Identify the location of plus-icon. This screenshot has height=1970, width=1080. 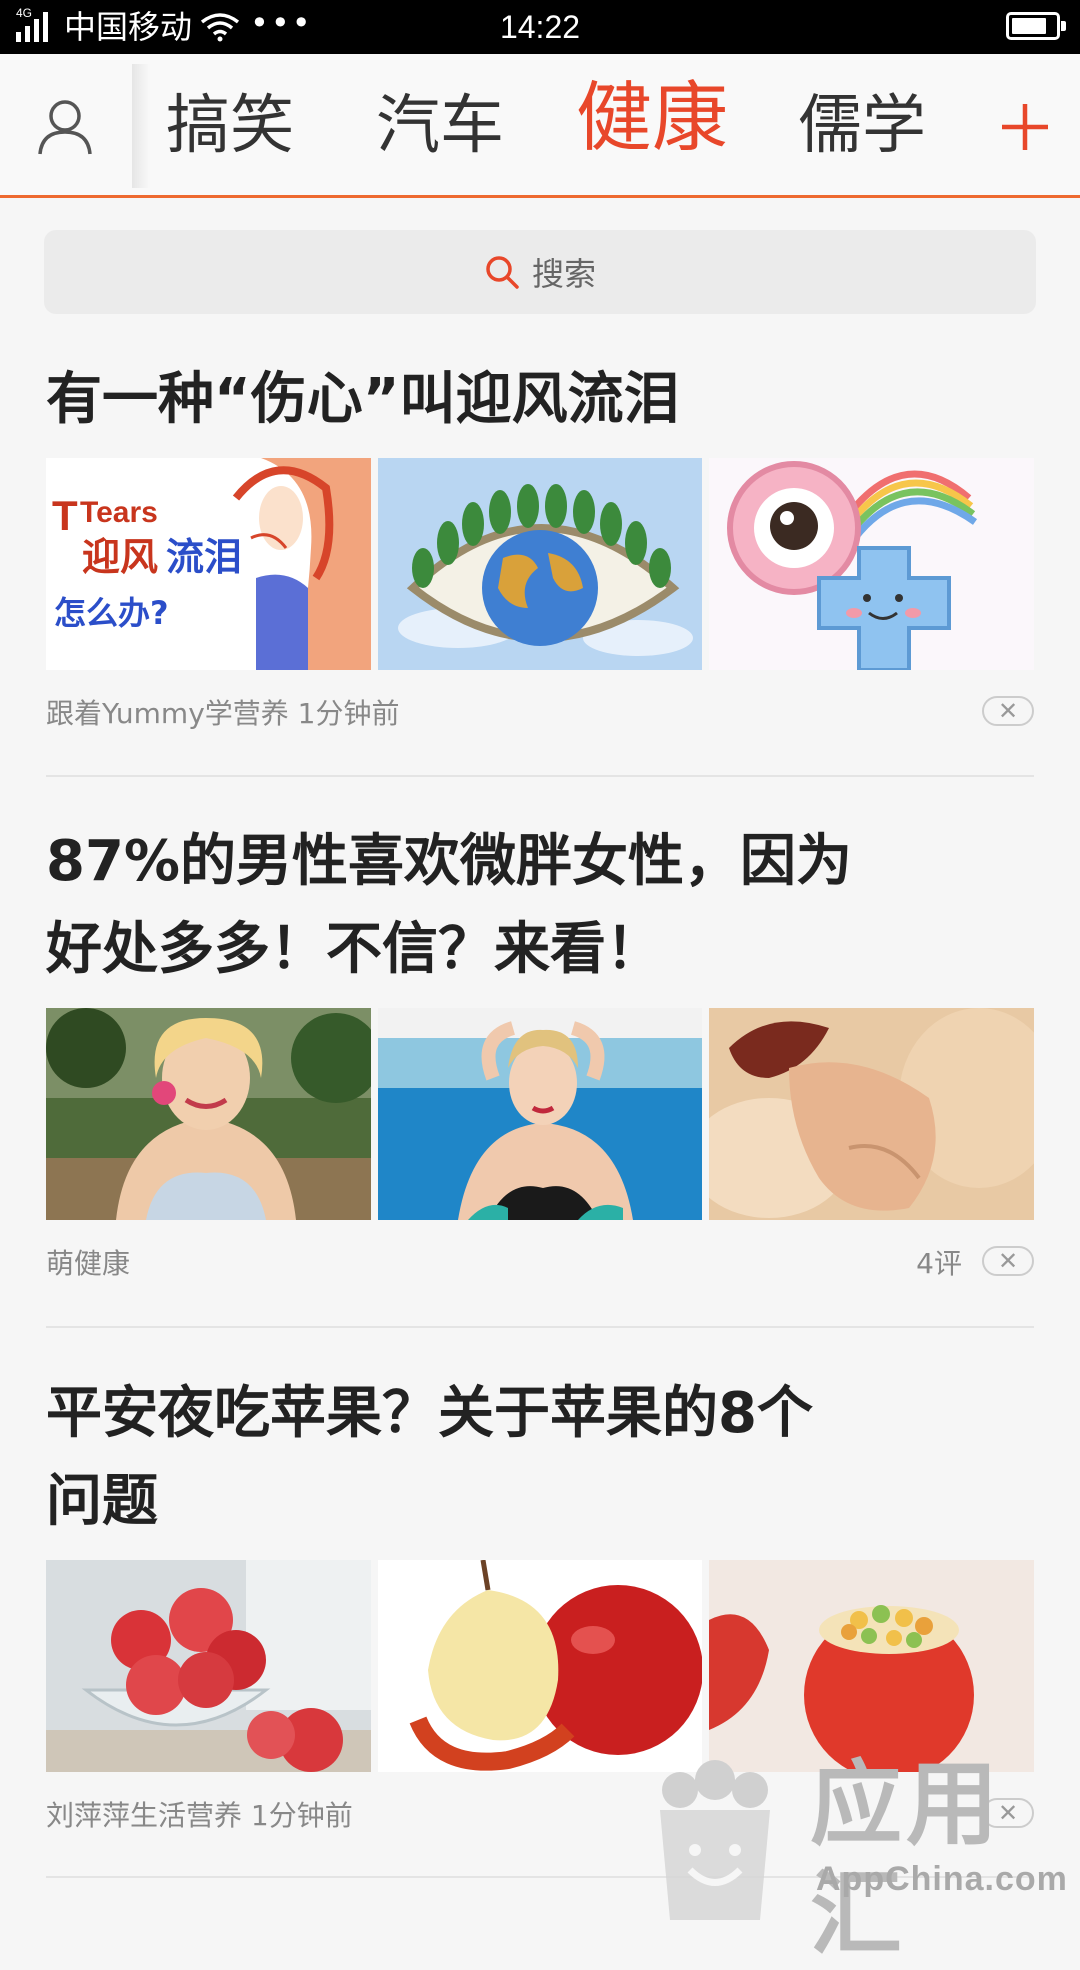
(1025, 127).